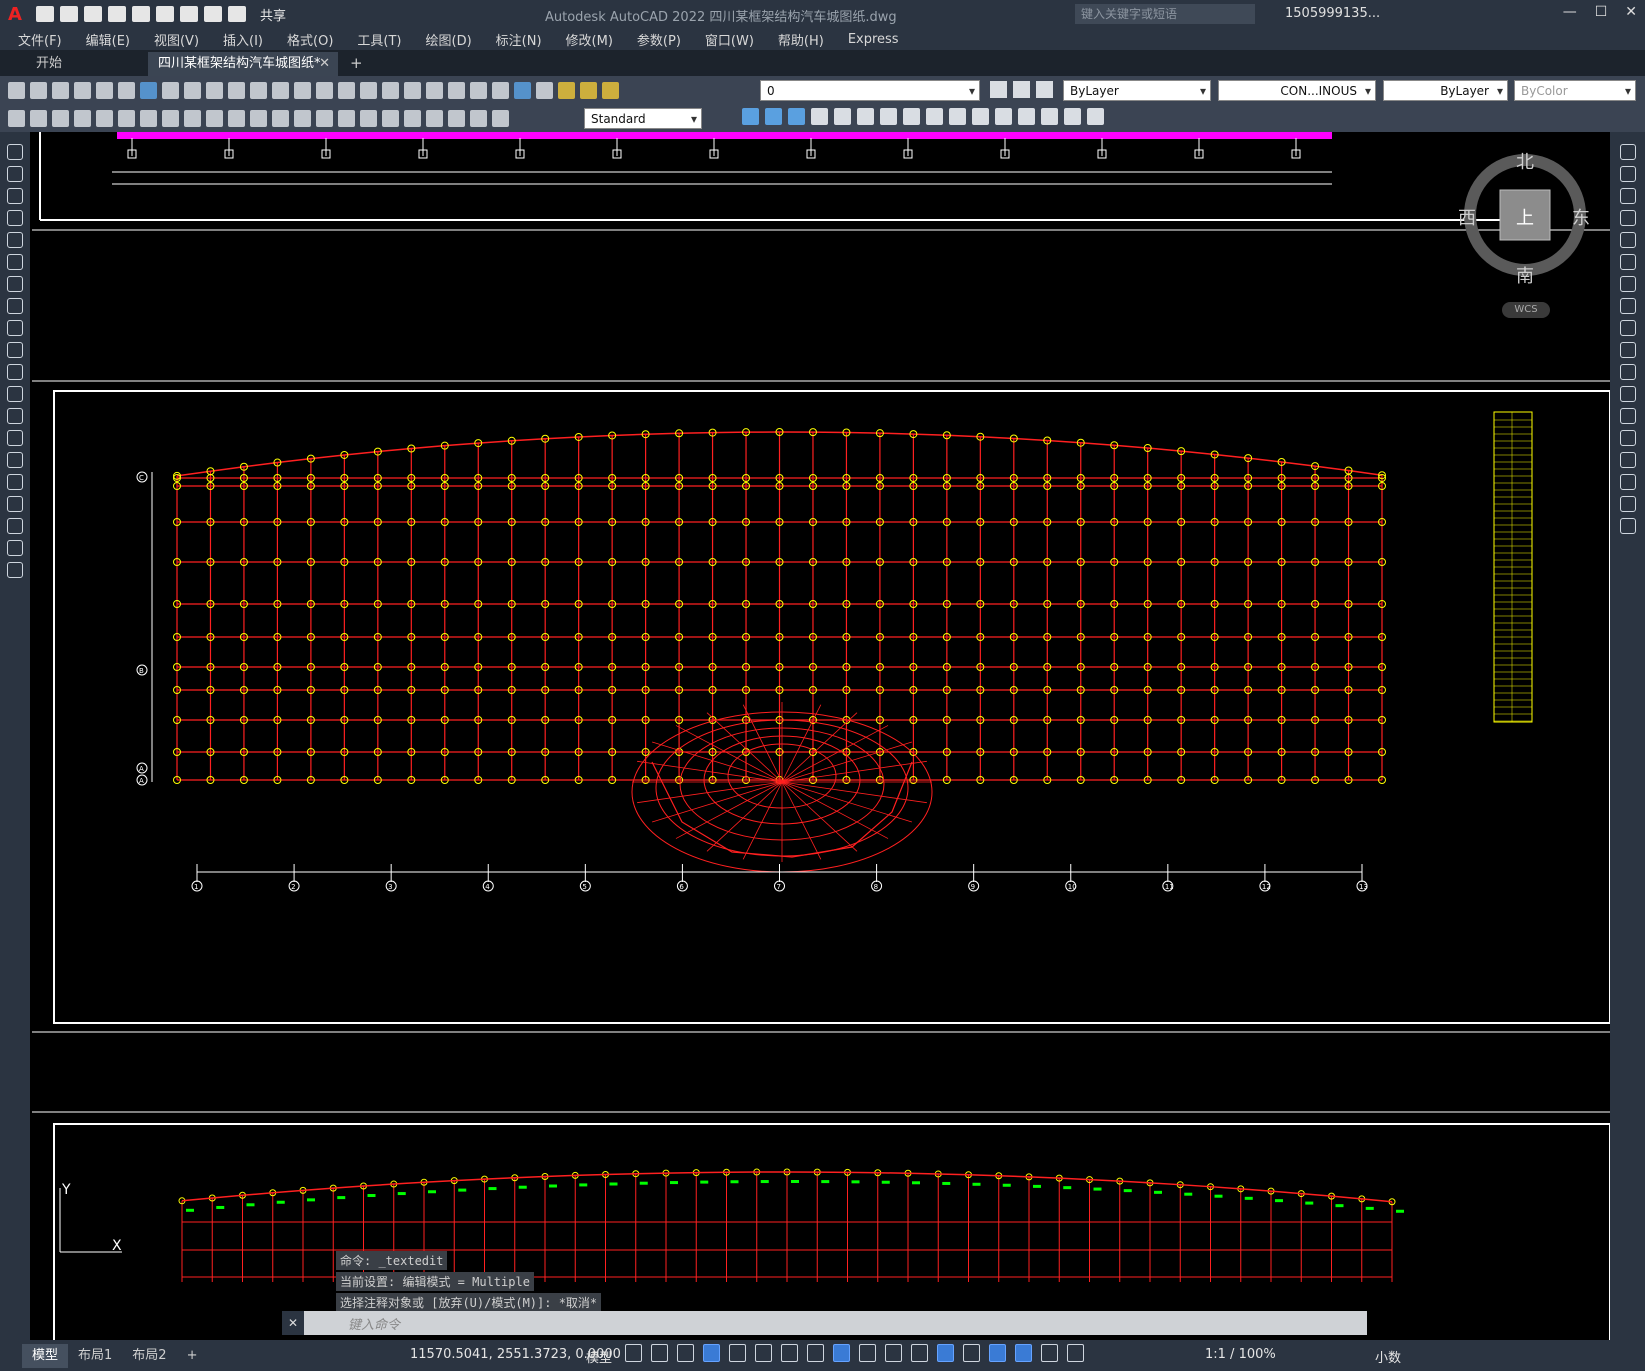 The height and width of the screenshot is (1371, 1645). Describe the element at coordinates (588, 90) in the screenshot. I see `layer-freeze-icon` at that location.